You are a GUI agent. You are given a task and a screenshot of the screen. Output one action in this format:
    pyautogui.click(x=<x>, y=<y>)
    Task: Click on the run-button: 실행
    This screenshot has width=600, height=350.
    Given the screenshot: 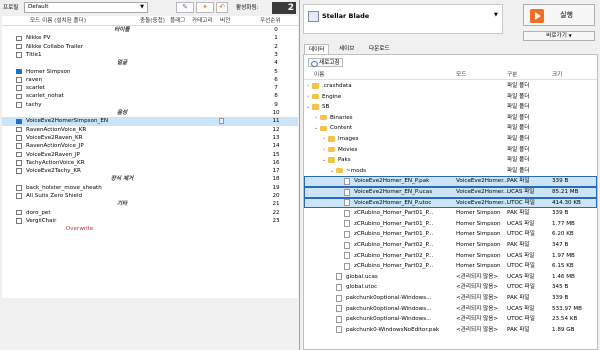 What is the action you would take?
    pyautogui.click(x=559, y=15)
    